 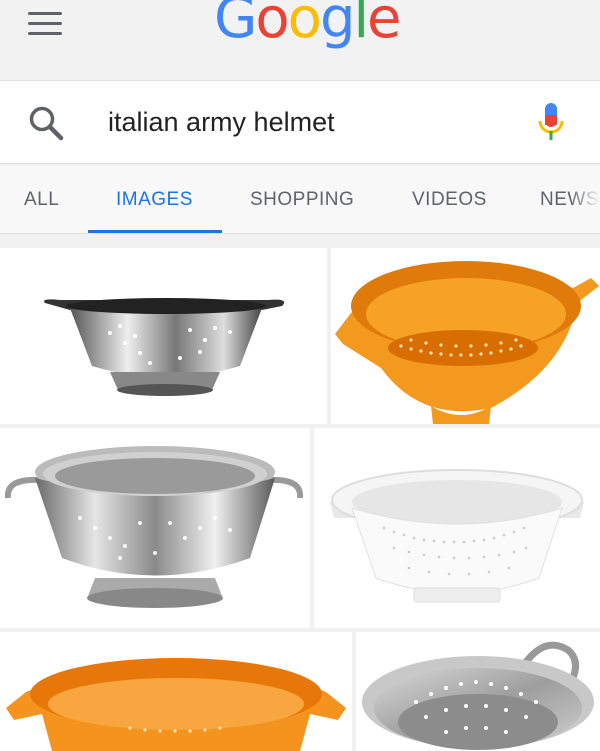 I want to click on image-result-steel-colander-footed, so click(x=155, y=528).